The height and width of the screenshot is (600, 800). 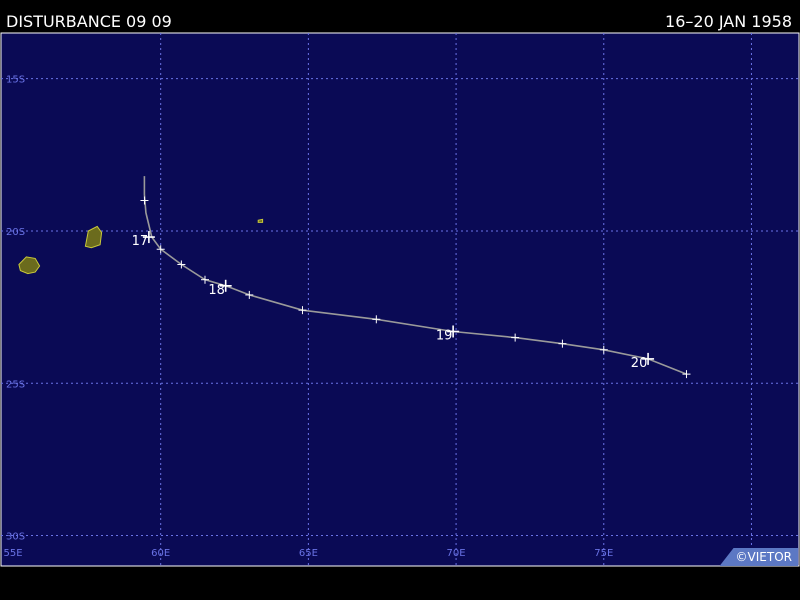 What do you see at coordinates (140, 241) in the screenshot?
I see `day-label: 17` at bounding box center [140, 241].